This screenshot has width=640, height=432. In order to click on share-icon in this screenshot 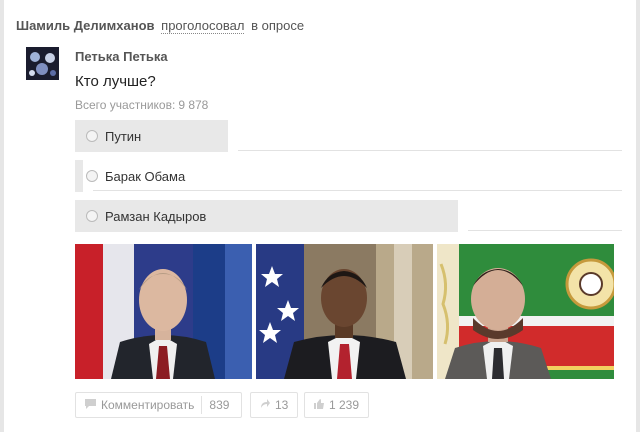, I will do `click(265, 405)`.